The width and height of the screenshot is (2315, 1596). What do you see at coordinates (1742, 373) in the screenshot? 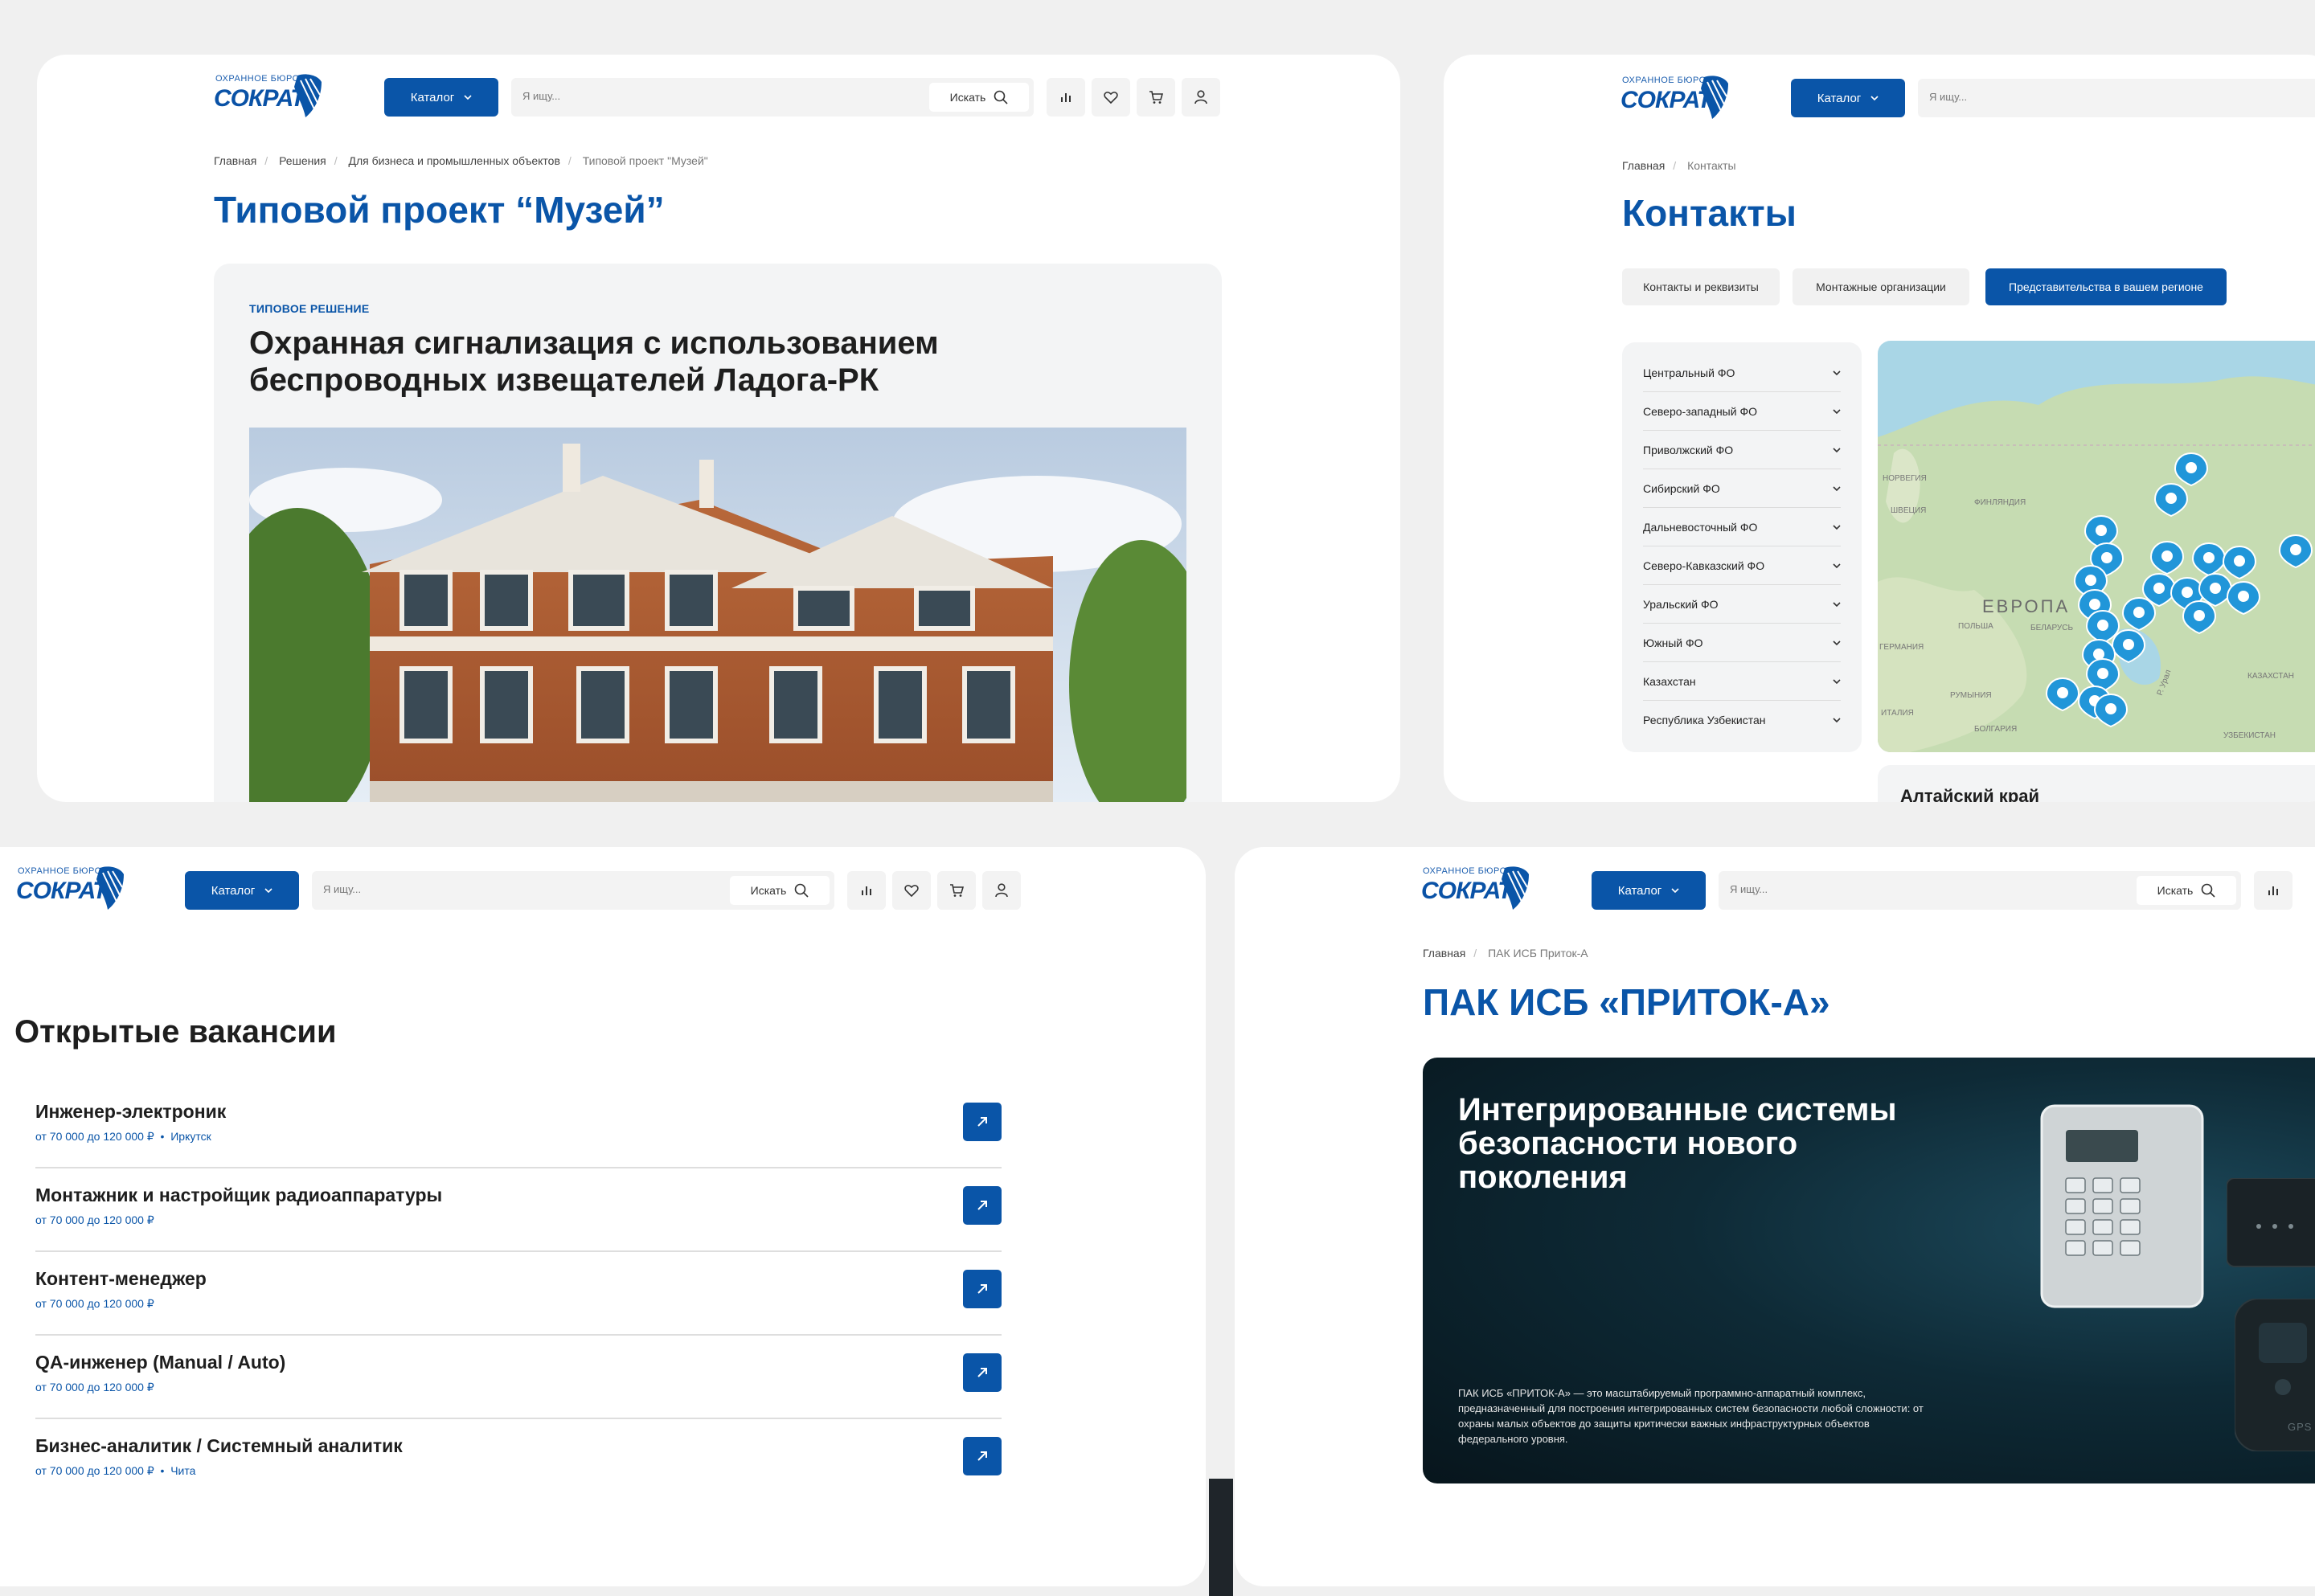
I see `region-item: Центральный ФО` at bounding box center [1742, 373].